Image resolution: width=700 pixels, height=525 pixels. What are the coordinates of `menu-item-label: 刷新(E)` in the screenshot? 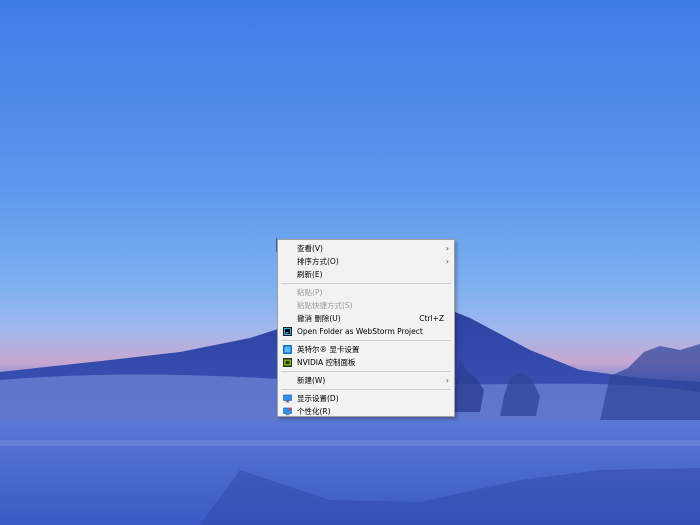 It's located at (310, 274).